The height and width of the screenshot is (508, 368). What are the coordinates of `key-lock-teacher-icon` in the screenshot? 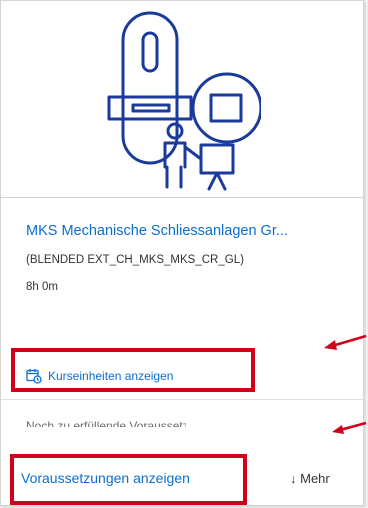 It's located at (184, 101).